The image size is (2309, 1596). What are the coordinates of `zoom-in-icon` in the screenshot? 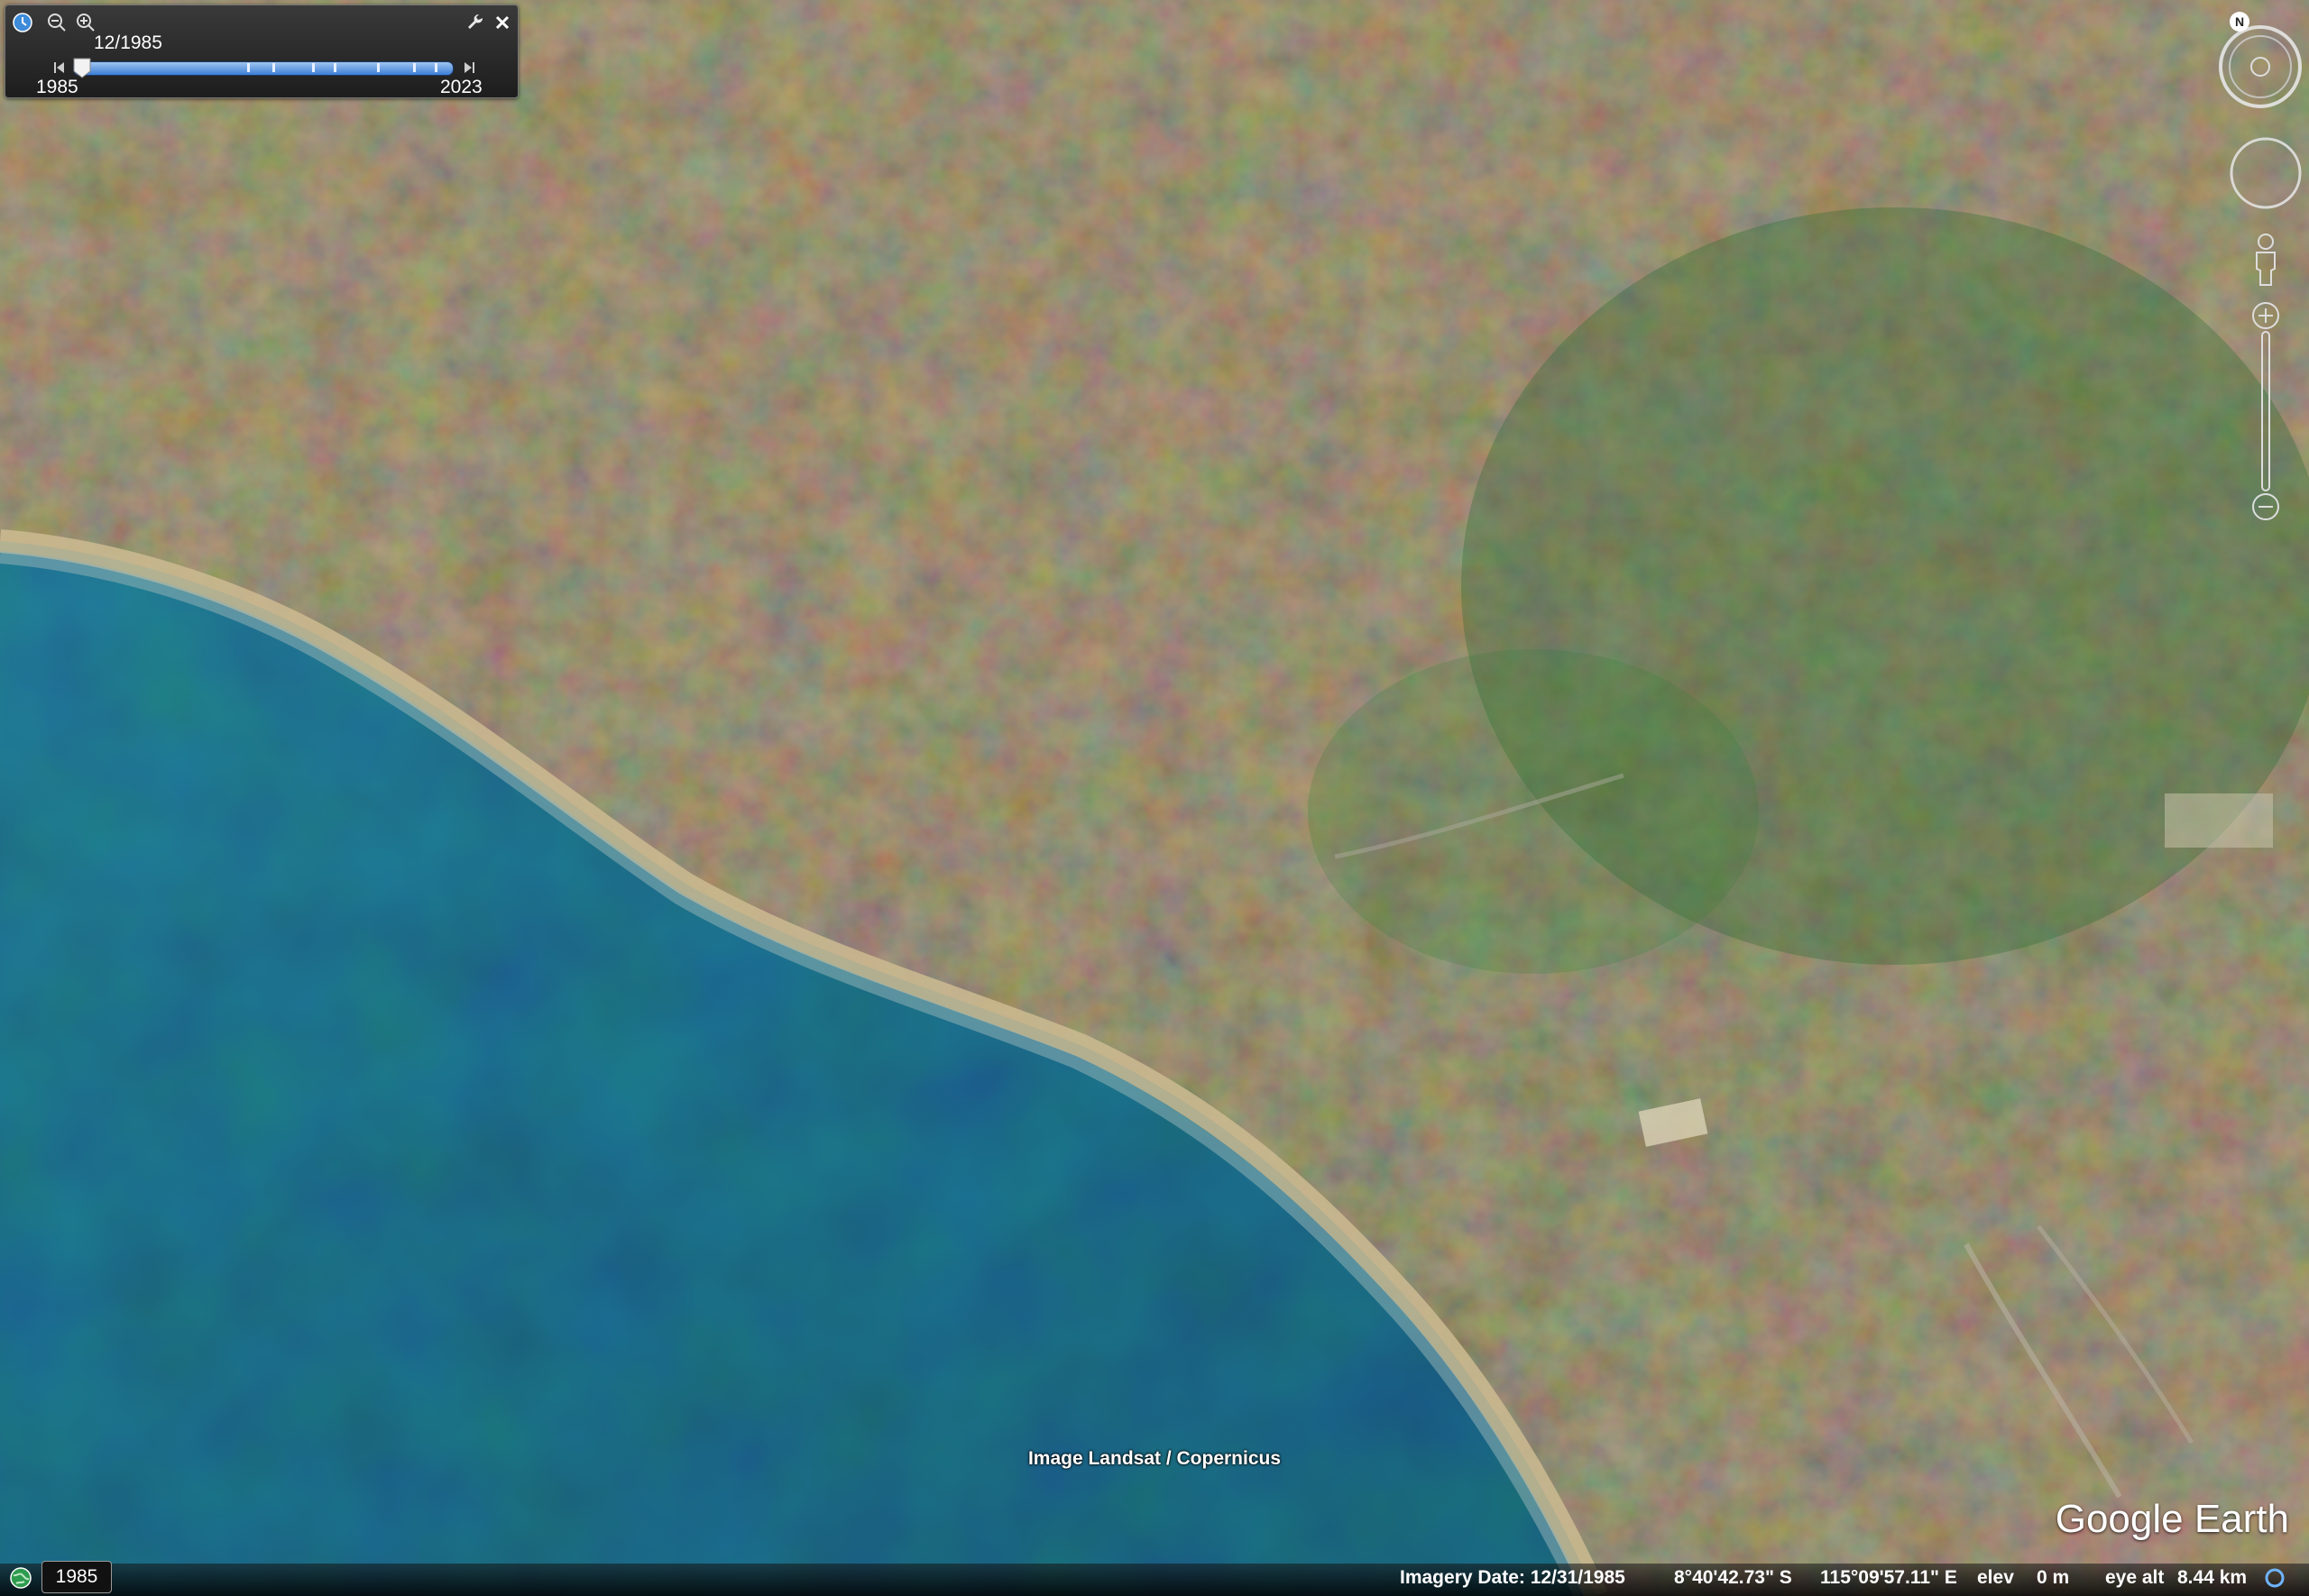 It's located at (85, 22).